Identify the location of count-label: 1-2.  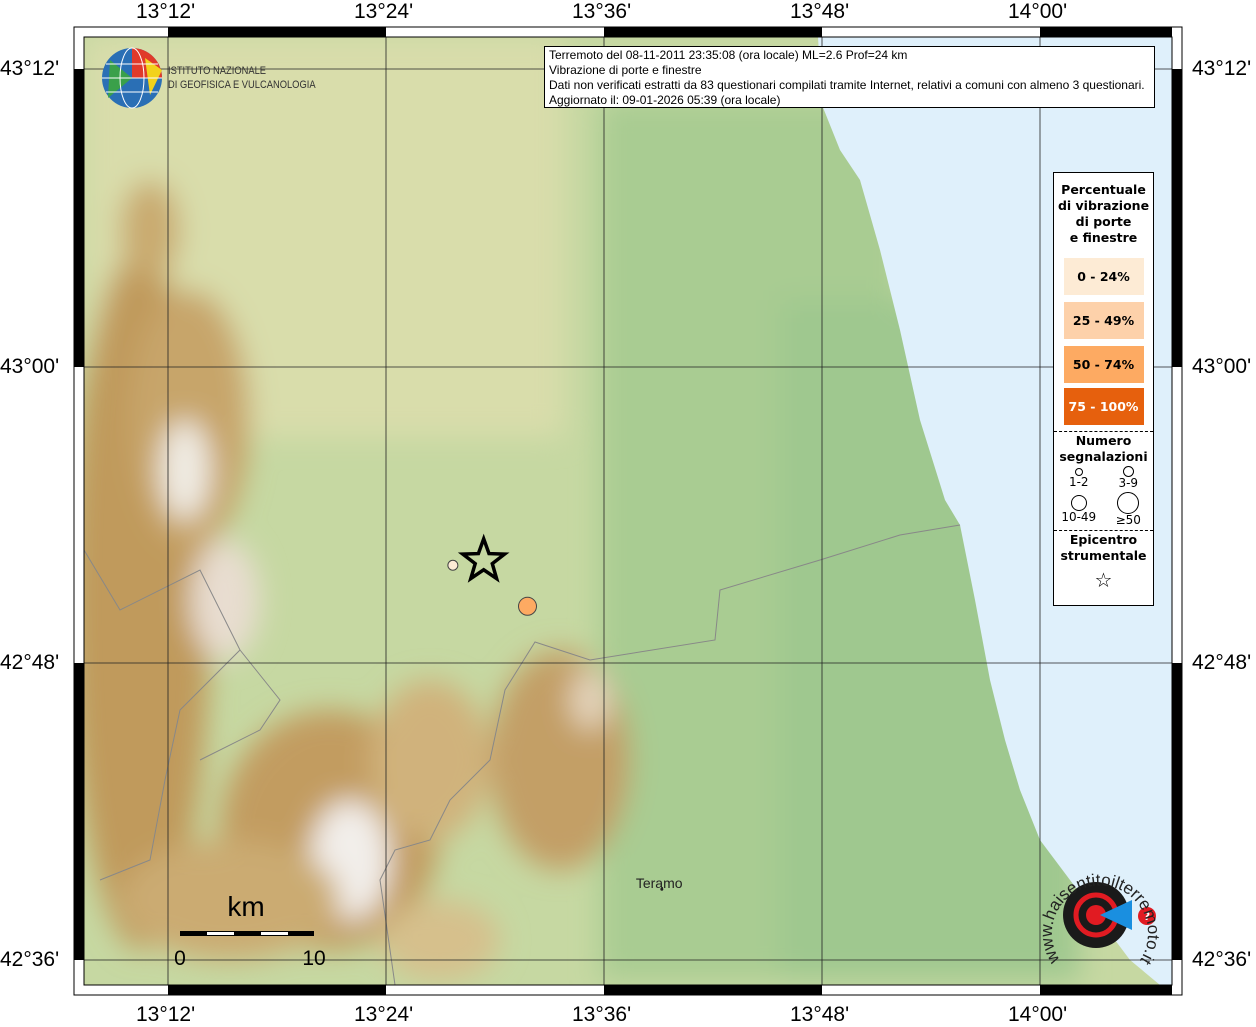
(1078, 482).